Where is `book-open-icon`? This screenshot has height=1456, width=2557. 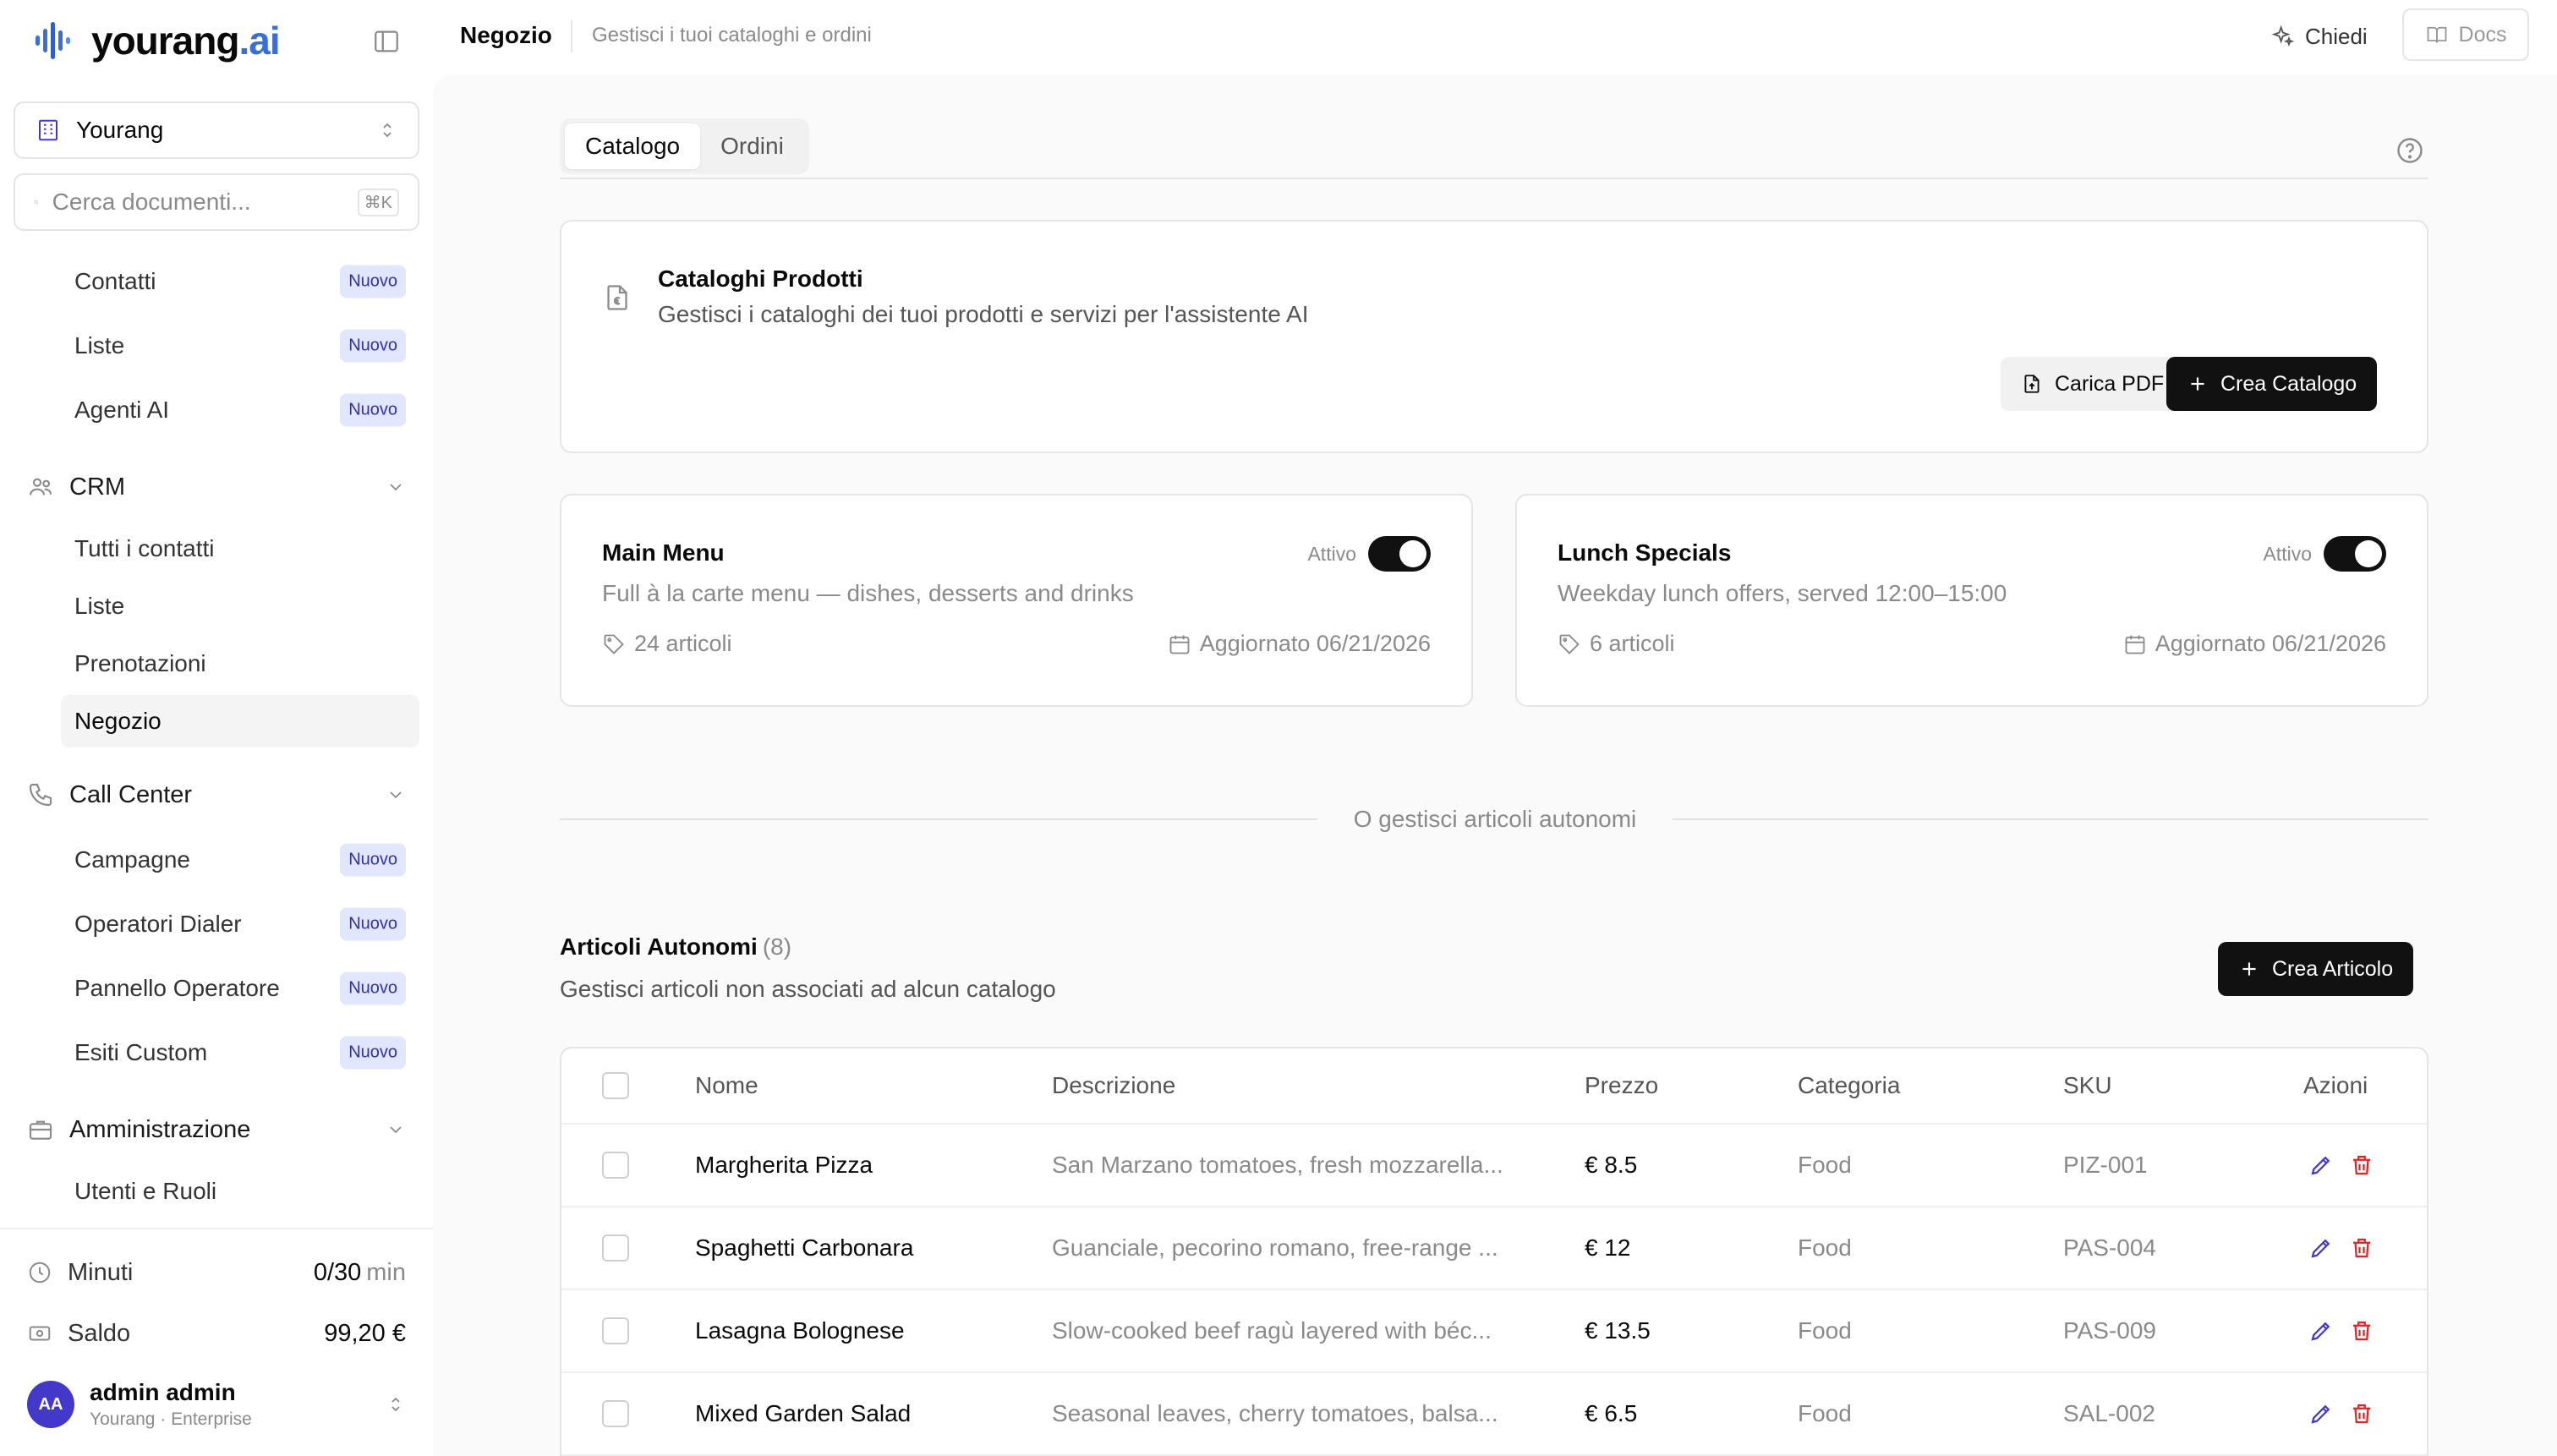 book-open-icon is located at coordinates (2436, 34).